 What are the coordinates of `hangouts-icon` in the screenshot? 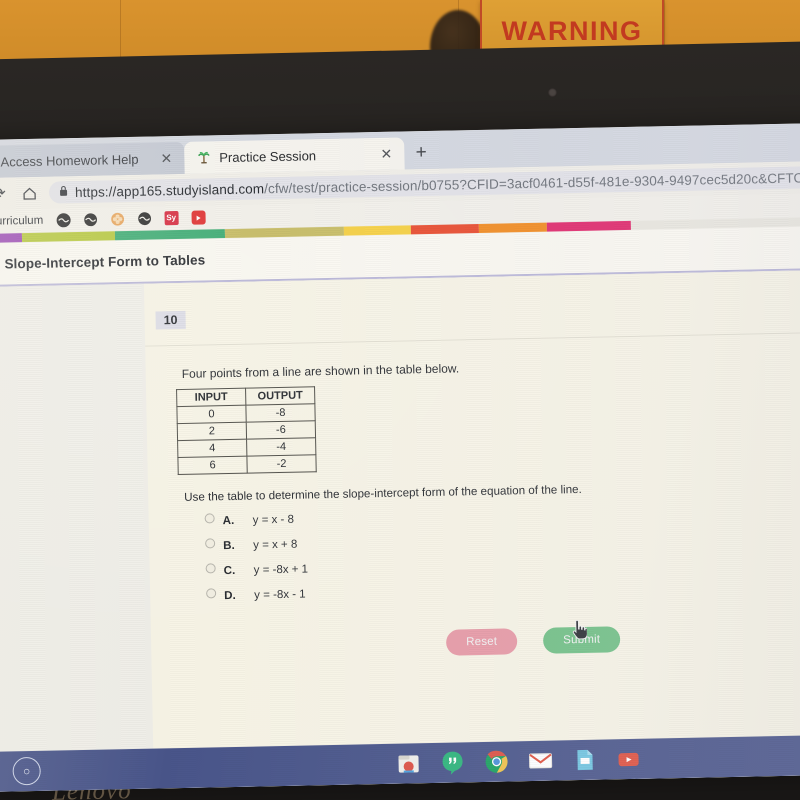 It's located at (452, 762).